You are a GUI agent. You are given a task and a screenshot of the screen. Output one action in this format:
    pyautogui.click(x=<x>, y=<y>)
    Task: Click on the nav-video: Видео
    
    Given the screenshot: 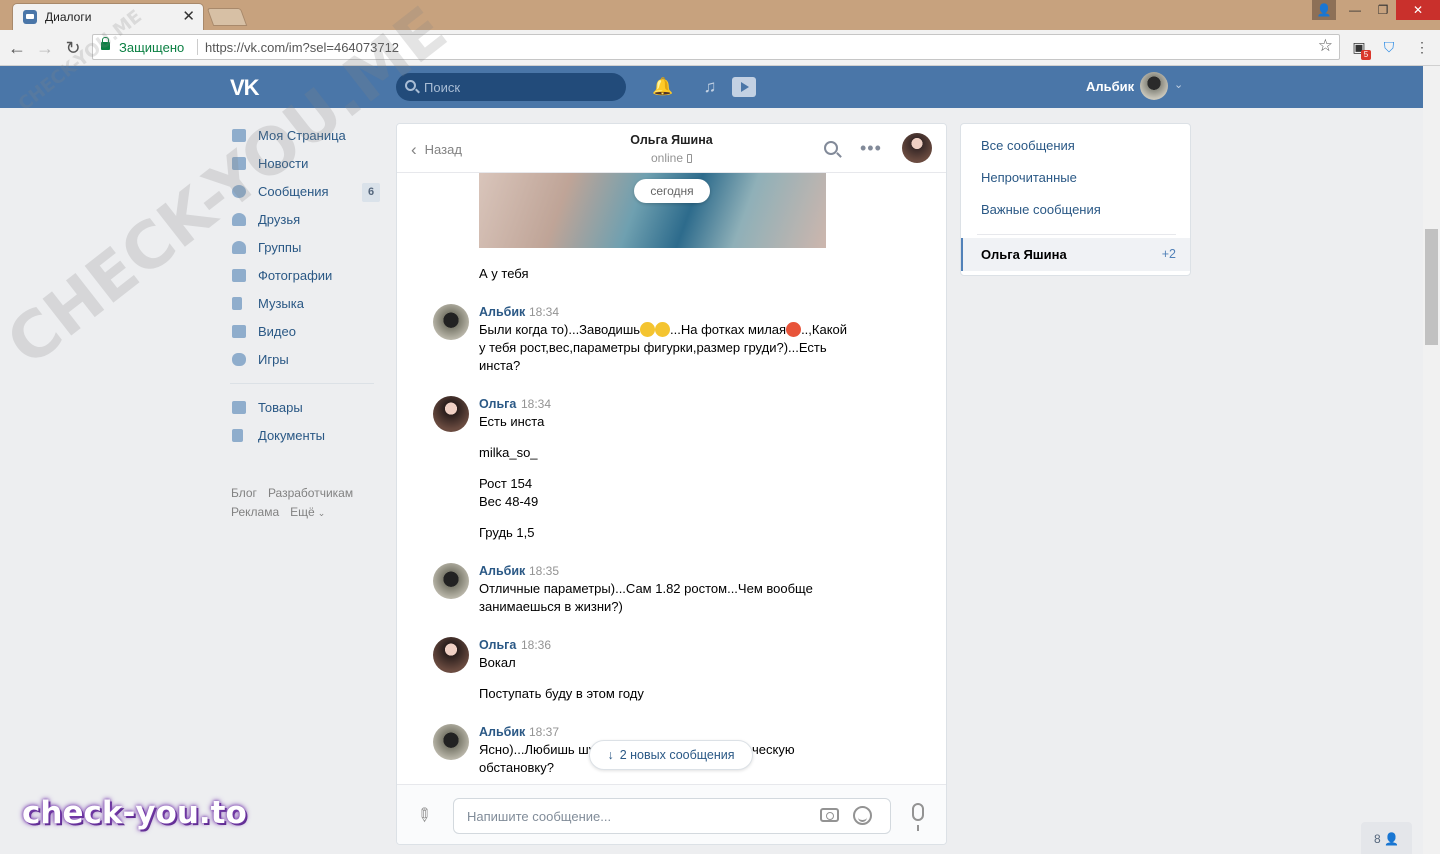 What is the action you would take?
    pyautogui.click(x=305, y=332)
    